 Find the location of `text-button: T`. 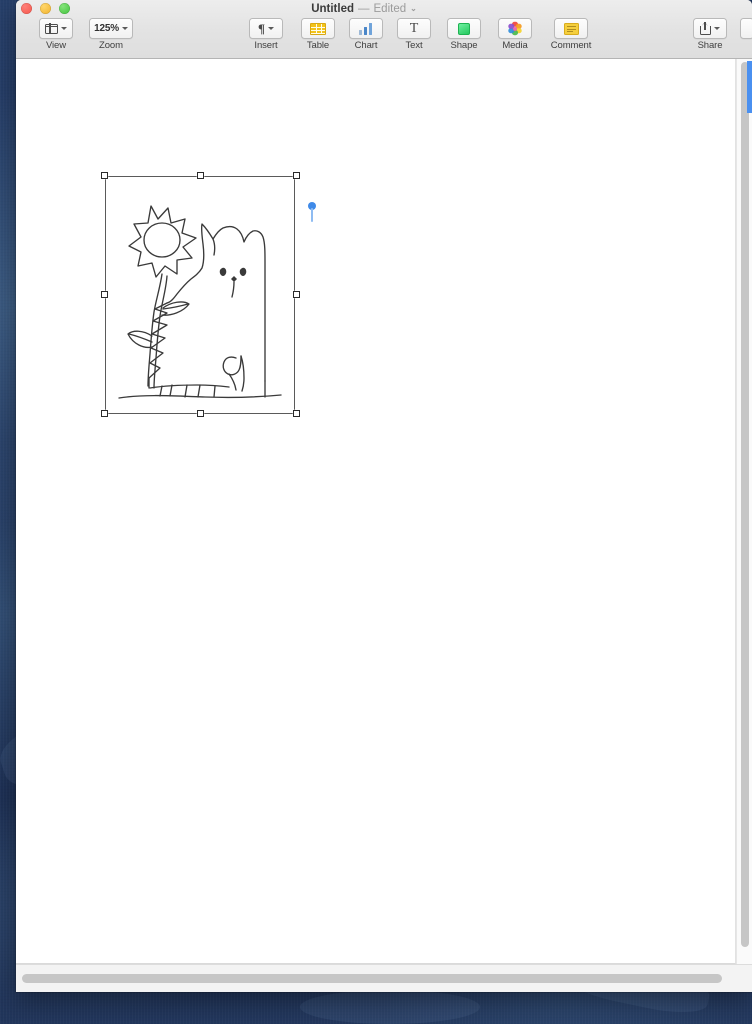

text-button: T is located at coordinates (414, 28).